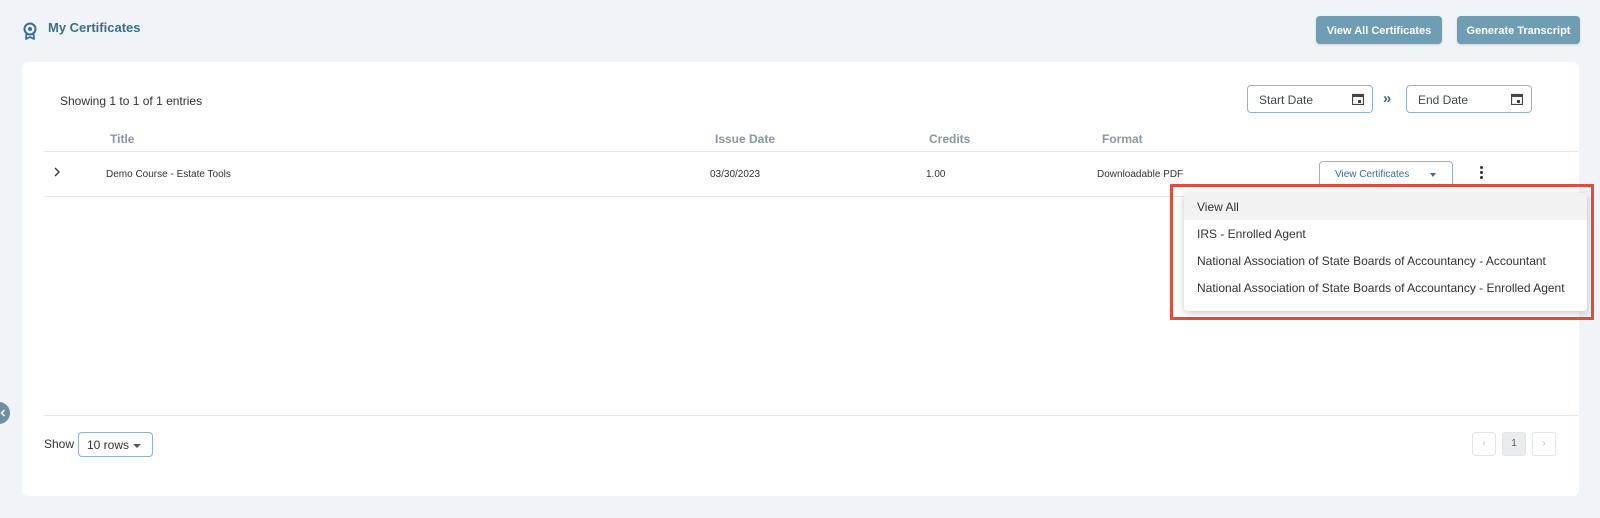  What do you see at coordinates (1140, 174) in the screenshot?
I see `cell-format: Downloadable PDF` at bounding box center [1140, 174].